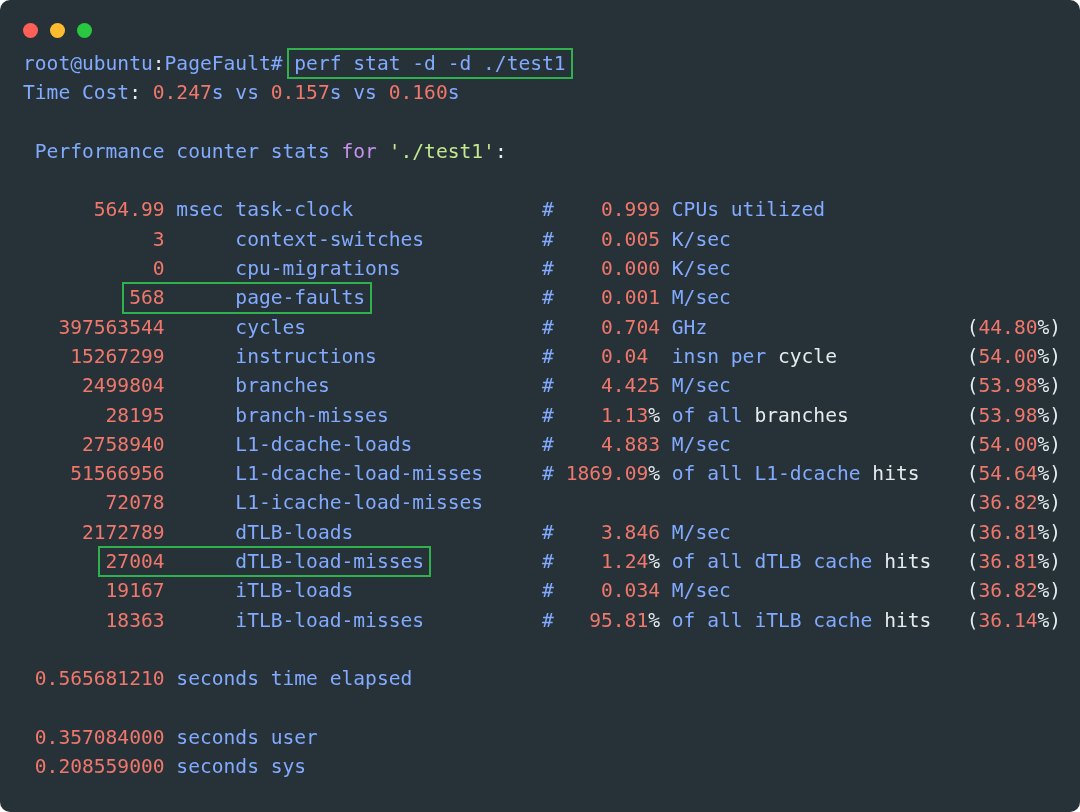 This screenshot has height=812, width=1080. What do you see at coordinates (459, 210) in the screenshot?
I see `terminal-line: 564.99 msec task-clock # 0.999 CPUs utilized` at bounding box center [459, 210].